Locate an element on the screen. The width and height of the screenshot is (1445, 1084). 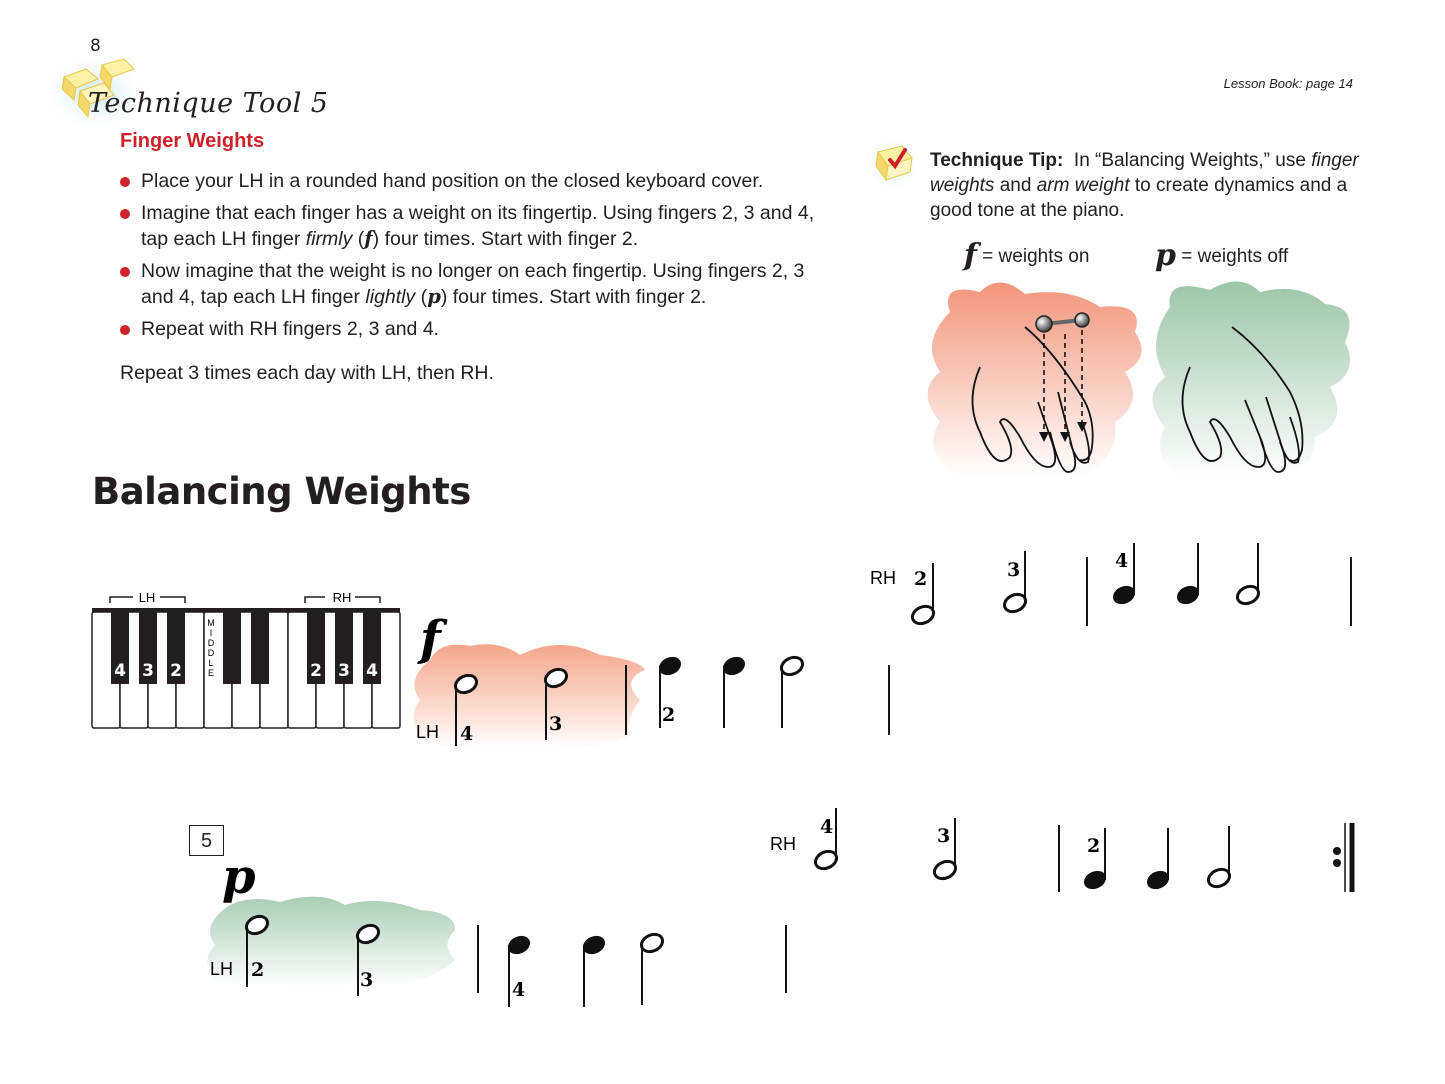
legend-piano: p = weights off is located at coordinates (1221, 255).